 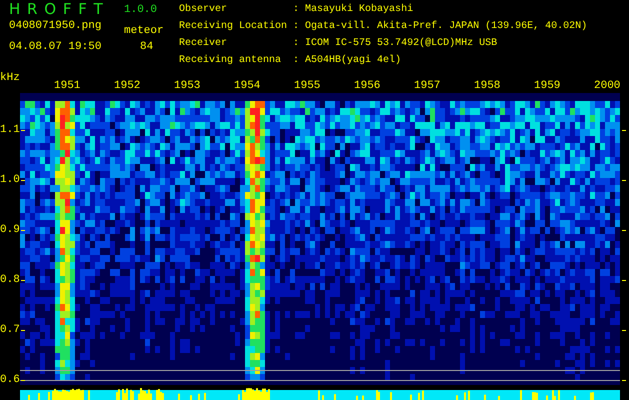 What do you see at coordinates (367, 86) in the screenshot?
I see `x-tick-label: 1956` at bounding box center [367, 86].